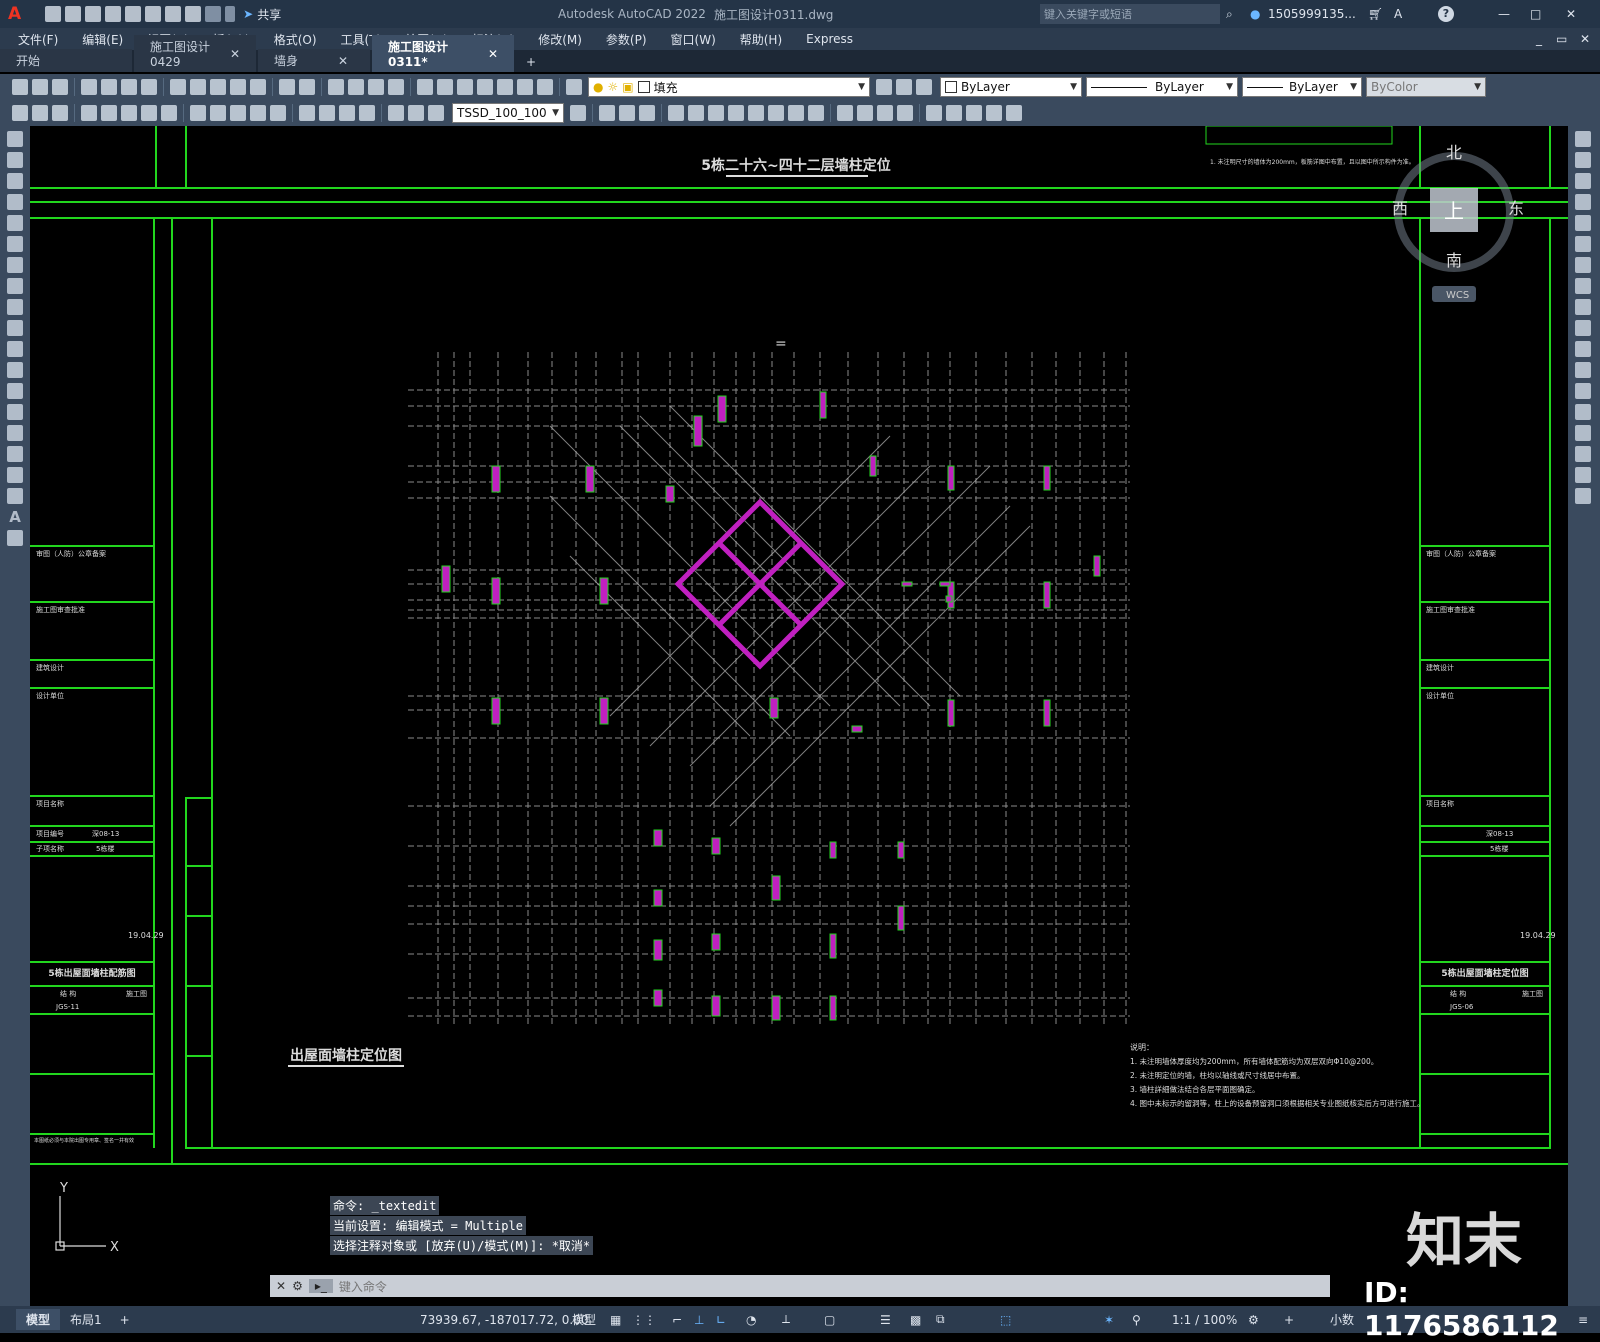  Describe the element at coordinates (607, 113) in the screenshot. I see `view-front-icon` at that location.